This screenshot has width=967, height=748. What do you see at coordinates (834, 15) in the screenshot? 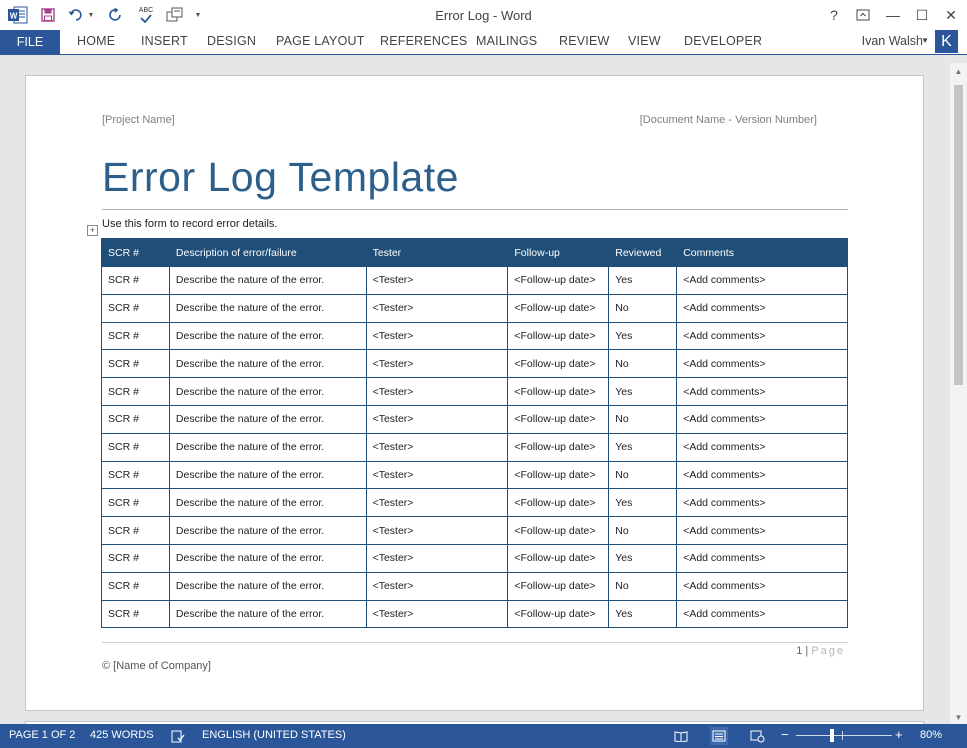
I see `help-button: ?` at bounding box center [834, 15].